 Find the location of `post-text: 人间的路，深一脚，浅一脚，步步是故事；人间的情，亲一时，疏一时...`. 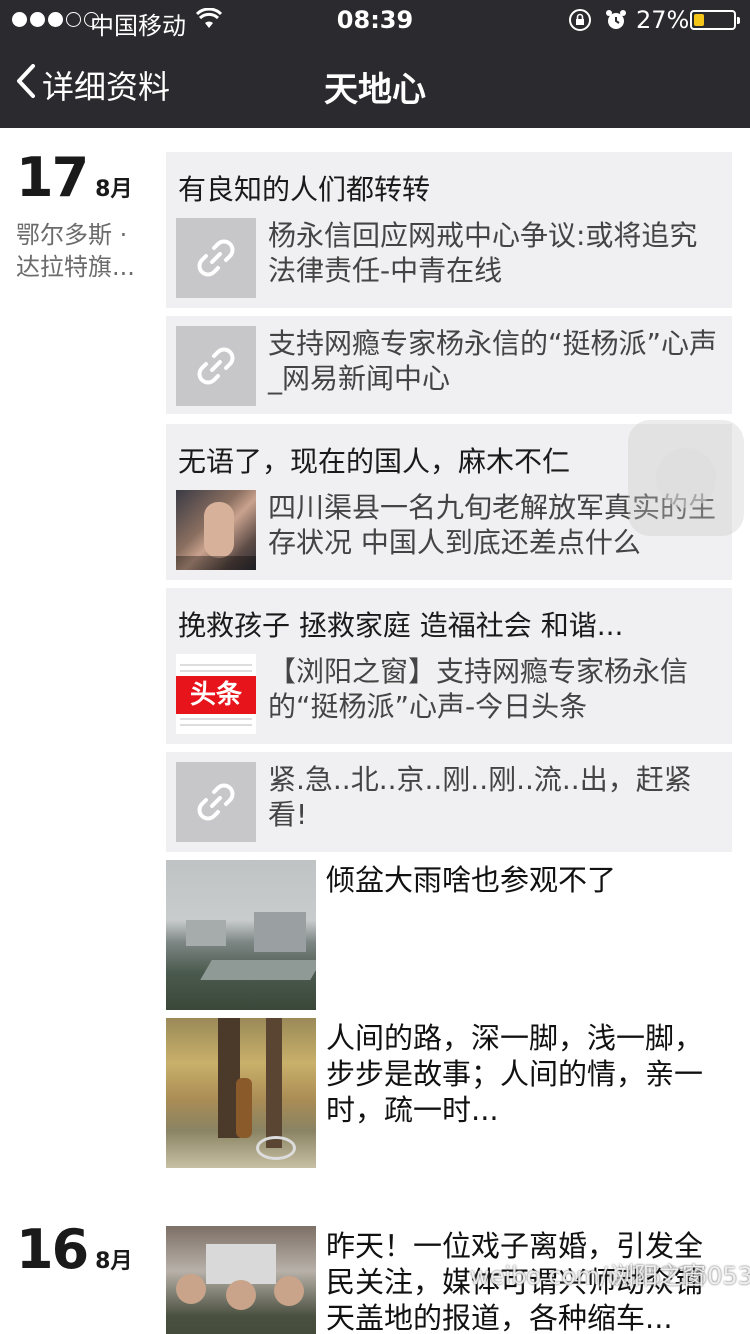

post-text: 人间的路，深一脚，浅一脚，步步是故事；人间的情，亲一时，疏一时... is located at coordinates (515, 1074).